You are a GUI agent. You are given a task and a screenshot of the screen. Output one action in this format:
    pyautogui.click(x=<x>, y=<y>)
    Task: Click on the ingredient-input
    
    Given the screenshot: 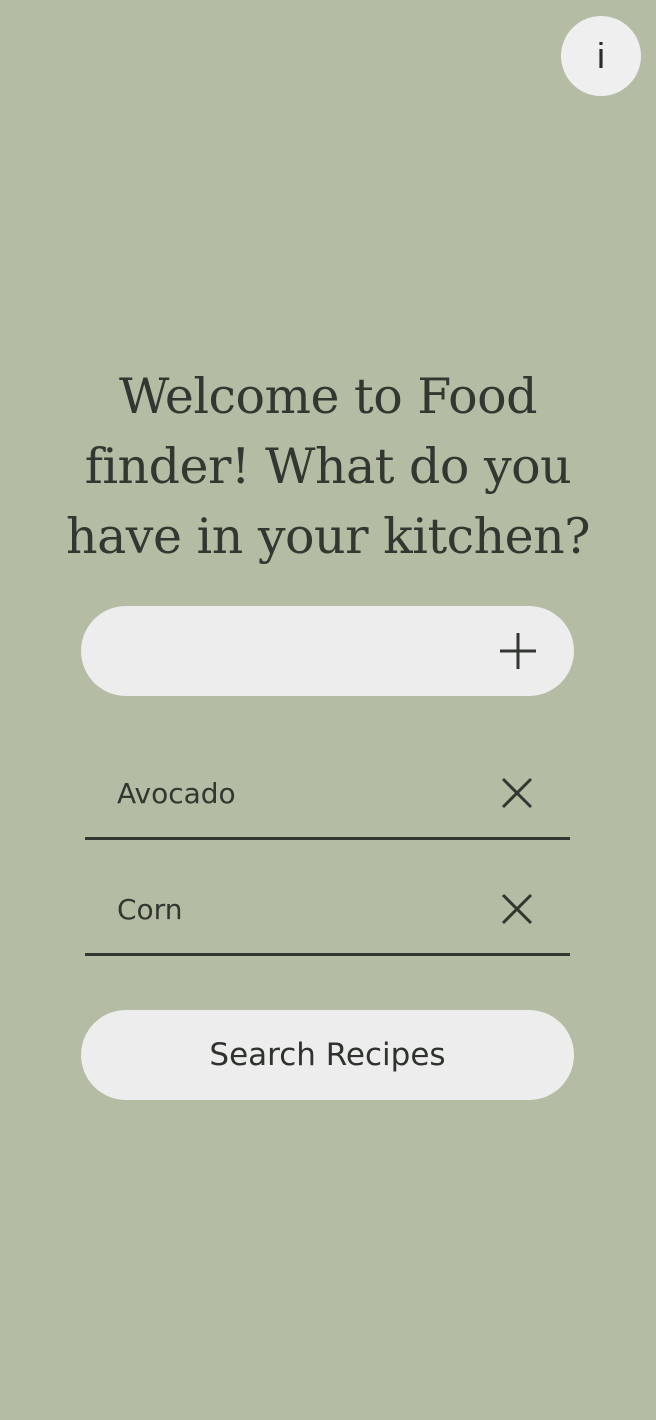 What is the action you would take?
    pyautogui.click(x=307, y=651)
    